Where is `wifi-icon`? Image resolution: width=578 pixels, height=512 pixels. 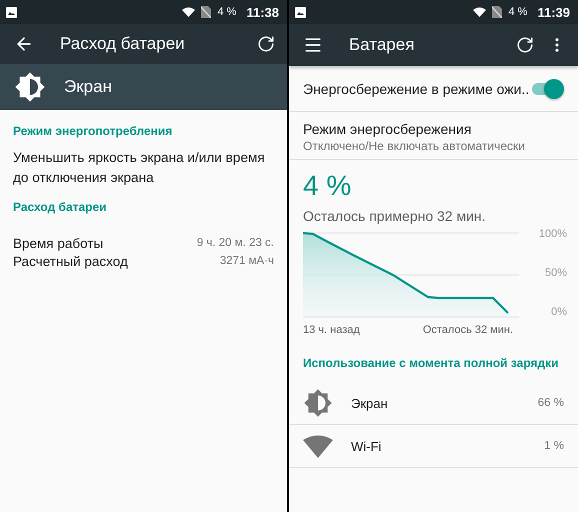 wifi-icon is located at coordinates (318, 446).